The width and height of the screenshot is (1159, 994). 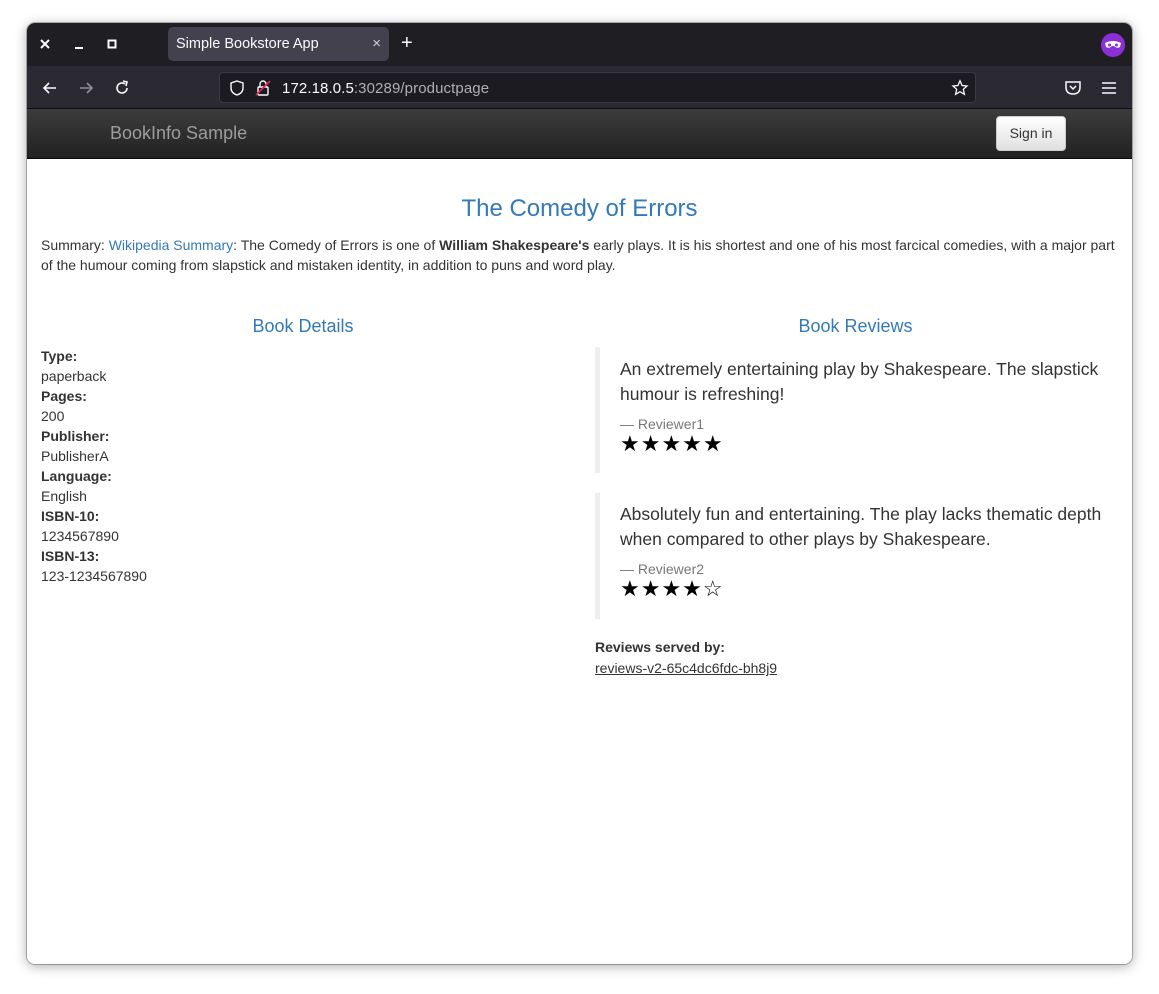 I want to click on detail-value-isbn13: 123-1234567890, so click(x=94, y=576).